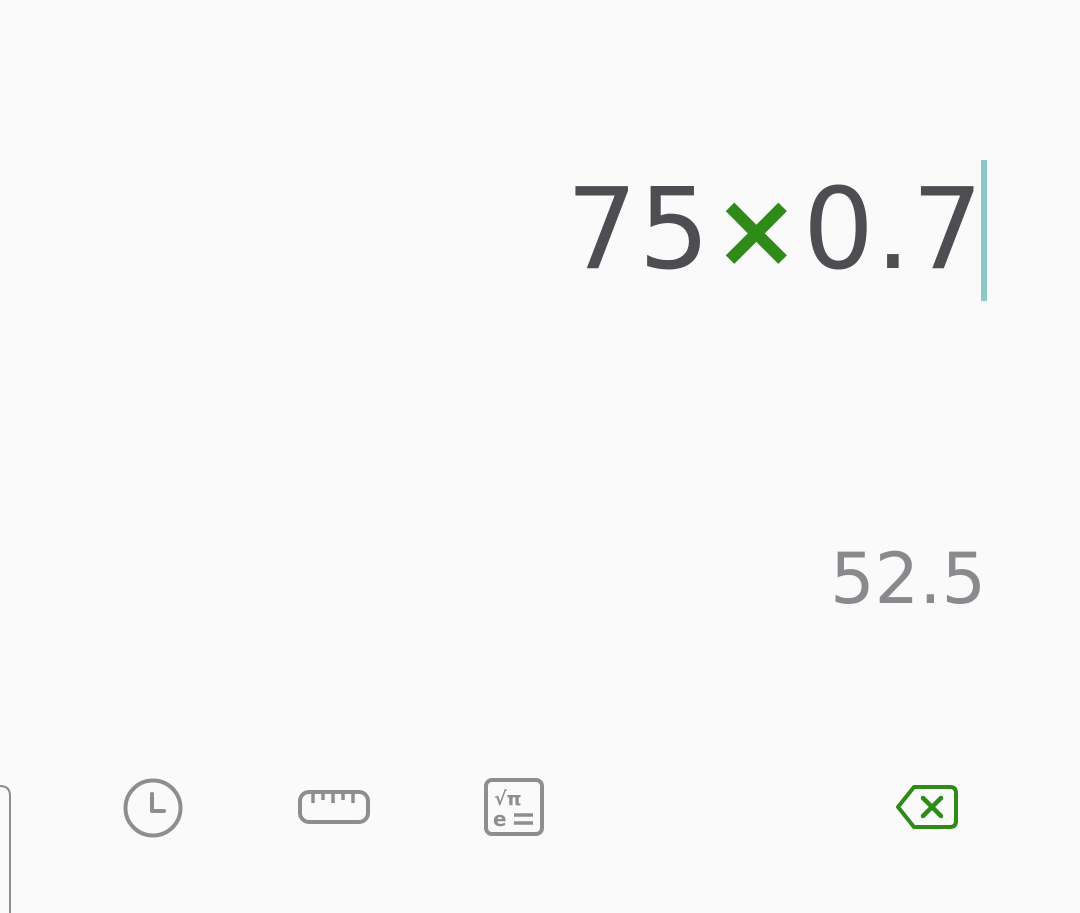  I want to click on expression-input: 75 × 0.7, so click(775, 230).